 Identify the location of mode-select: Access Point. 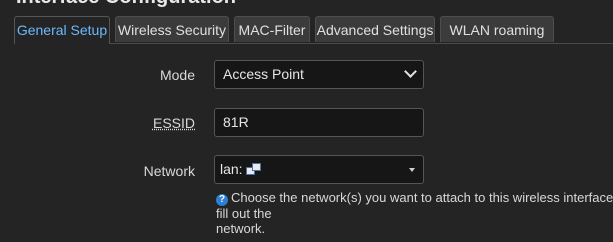
(319, 74).